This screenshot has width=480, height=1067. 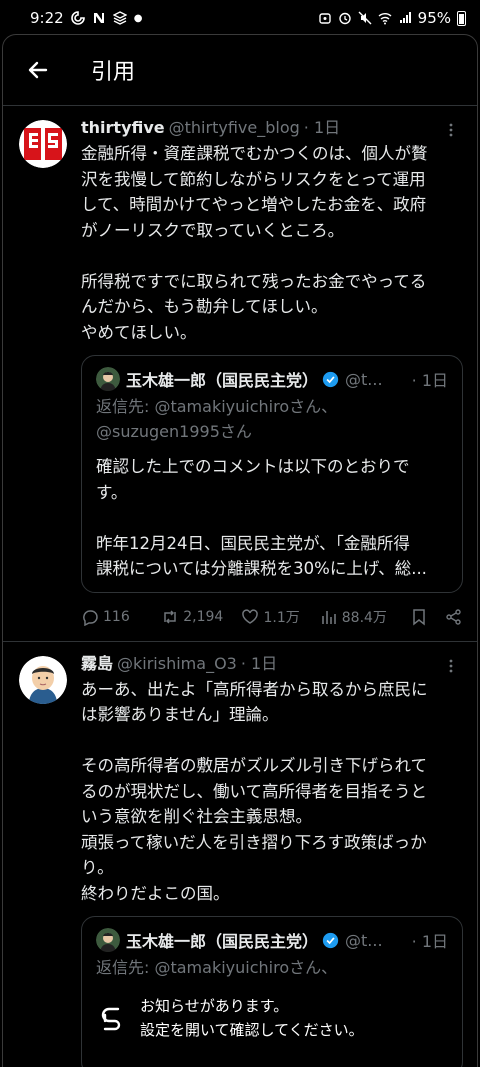 I want to click on mute-icon, so click(x=365, y=18).